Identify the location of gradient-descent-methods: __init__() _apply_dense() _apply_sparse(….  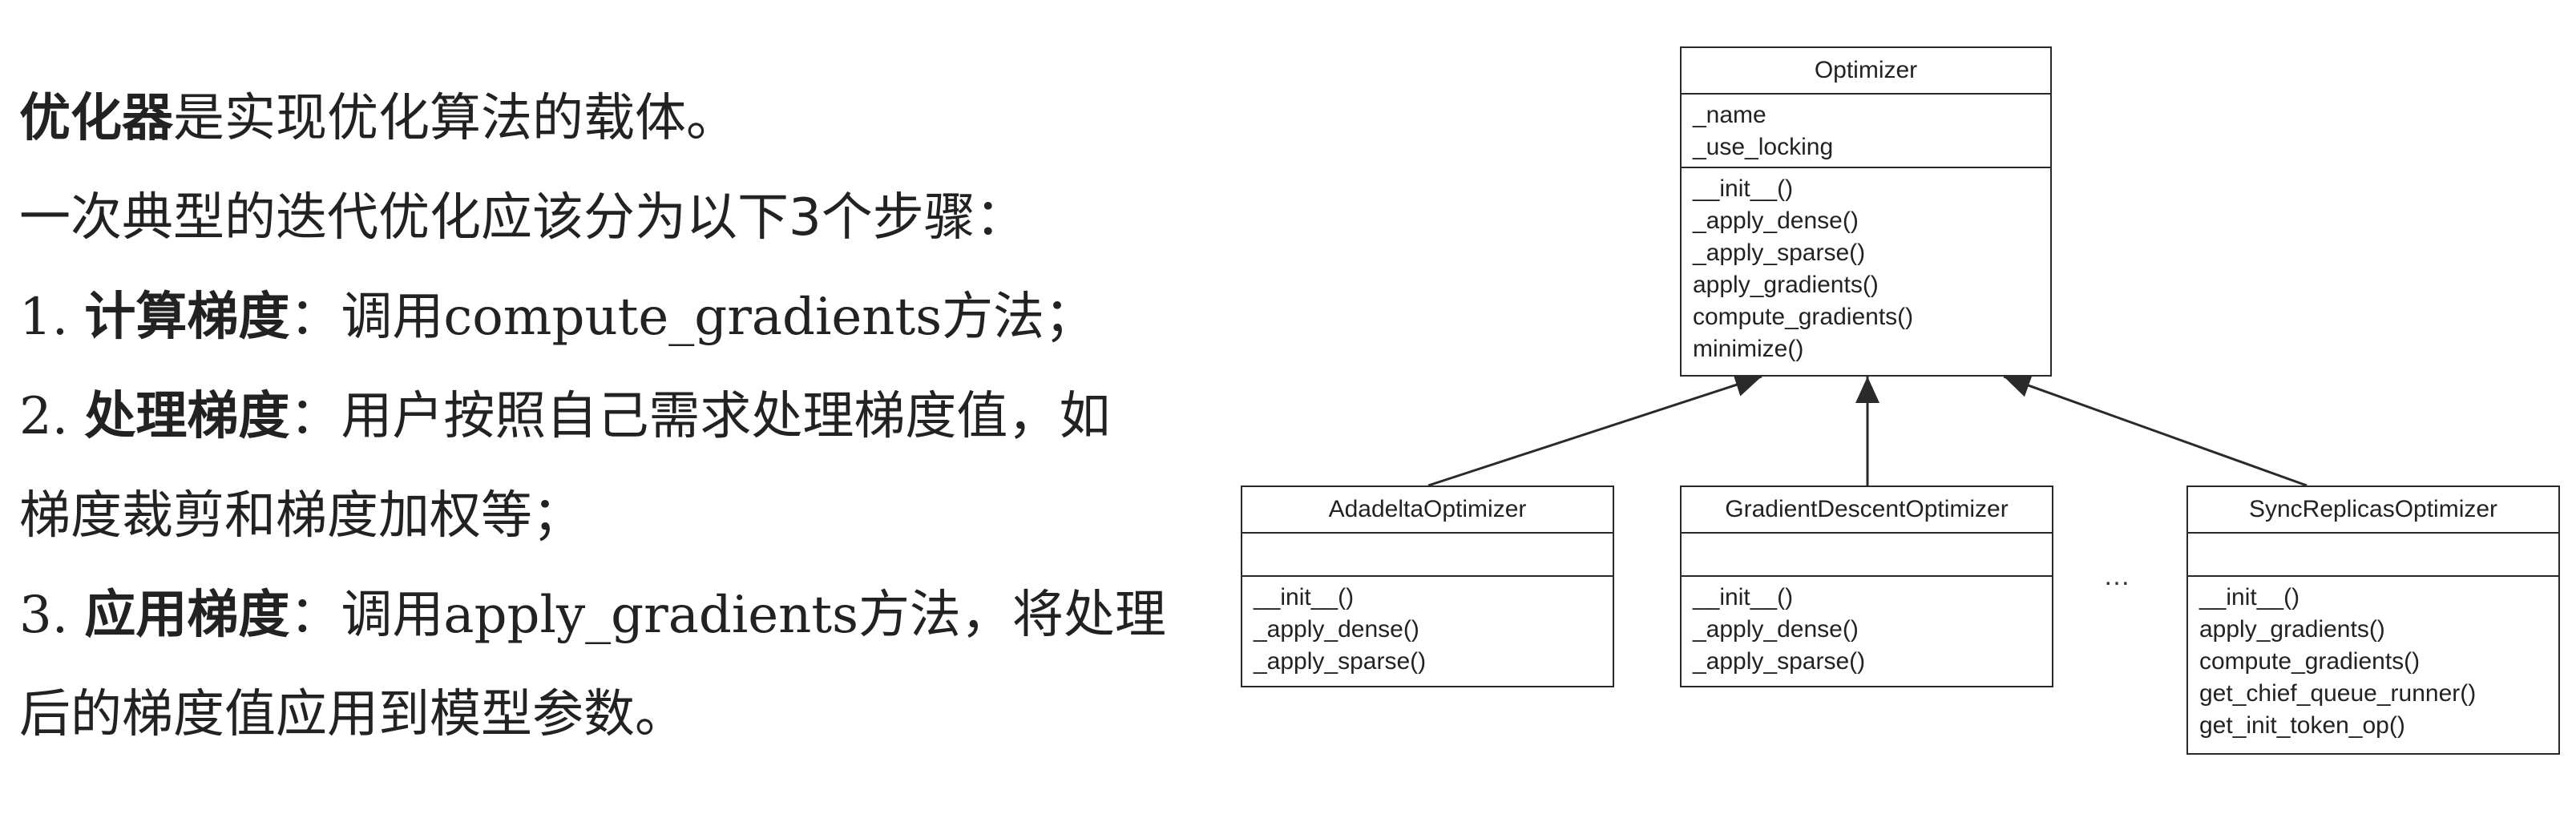
(1867, 630).